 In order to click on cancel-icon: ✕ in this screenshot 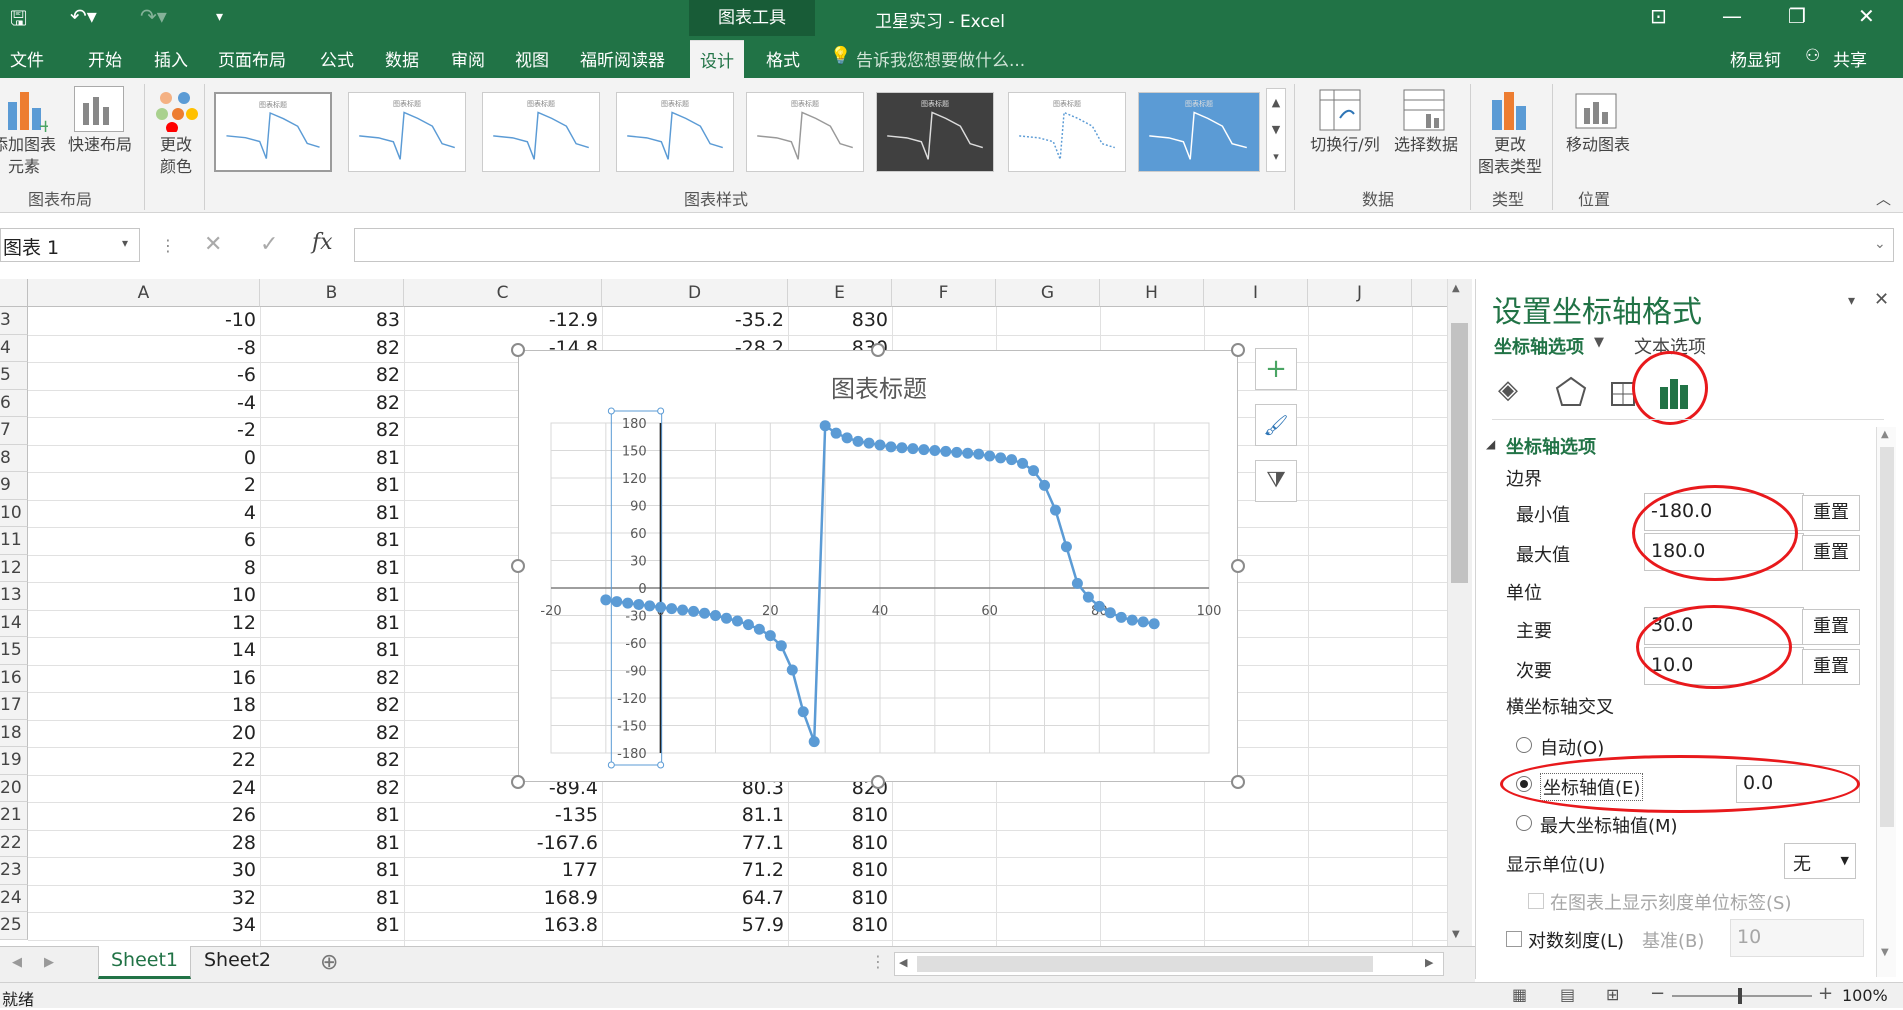, I will do `click(213, 244)`.